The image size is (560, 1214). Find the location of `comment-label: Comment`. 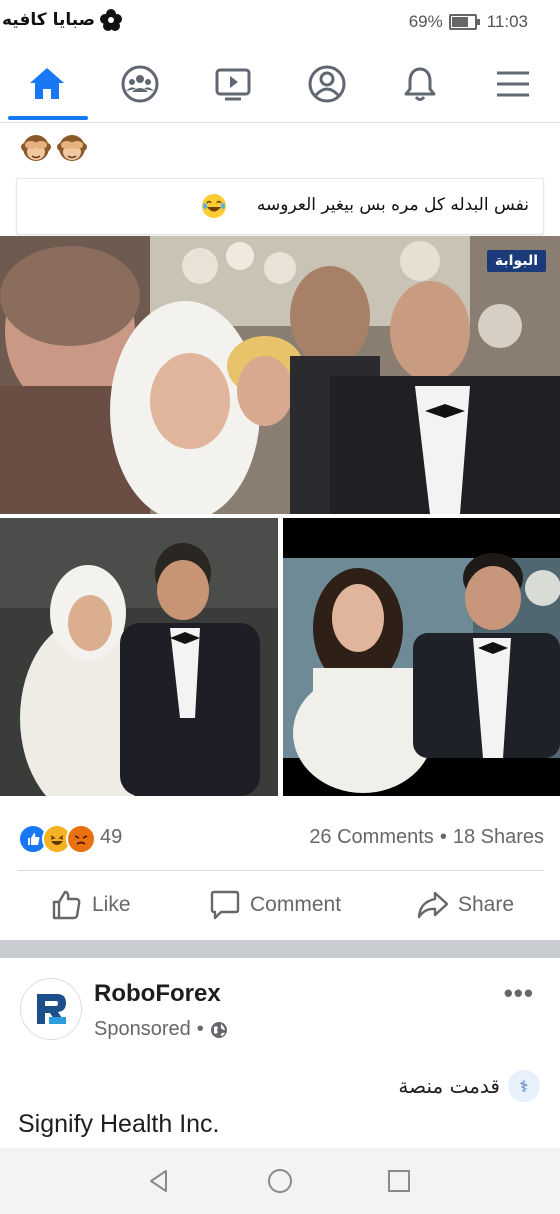

comment-label: Comment is located at coordinates (296, 904).